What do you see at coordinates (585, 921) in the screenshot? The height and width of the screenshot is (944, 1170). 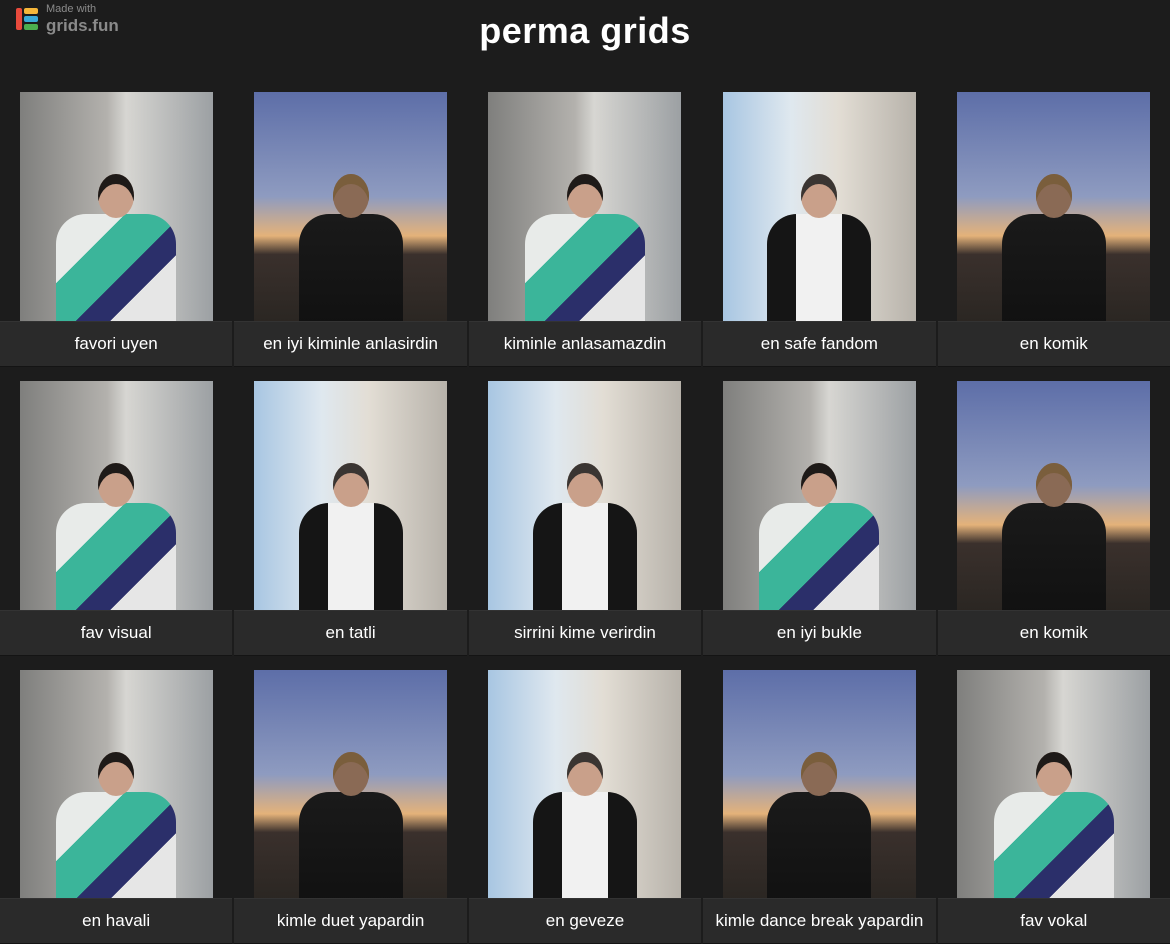 I see `grid-caption: en geveze` at bounding box center [585, 921].